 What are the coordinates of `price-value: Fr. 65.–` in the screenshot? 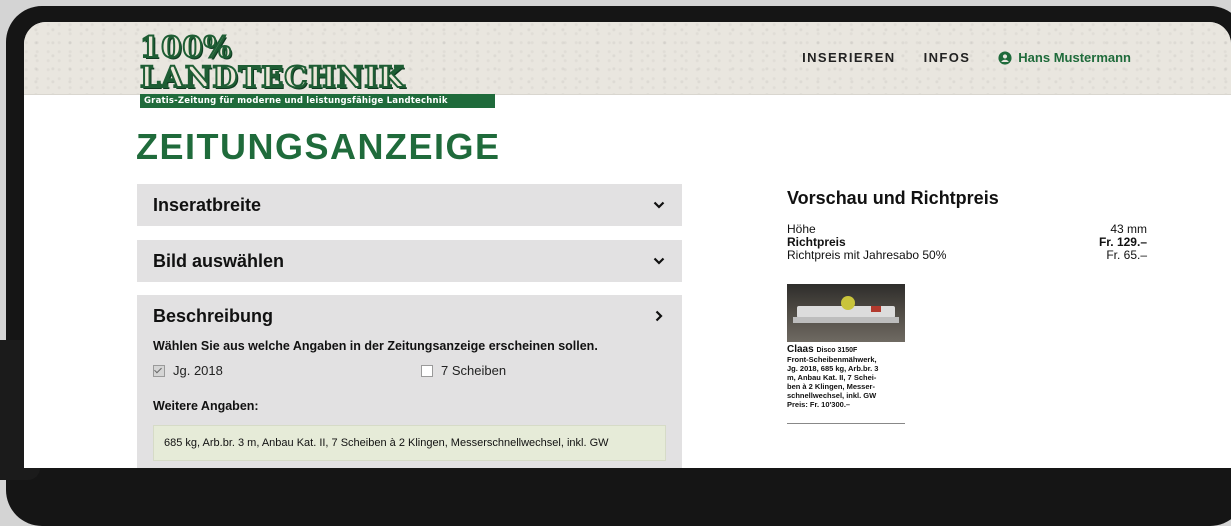 It's located at (1126, 255).